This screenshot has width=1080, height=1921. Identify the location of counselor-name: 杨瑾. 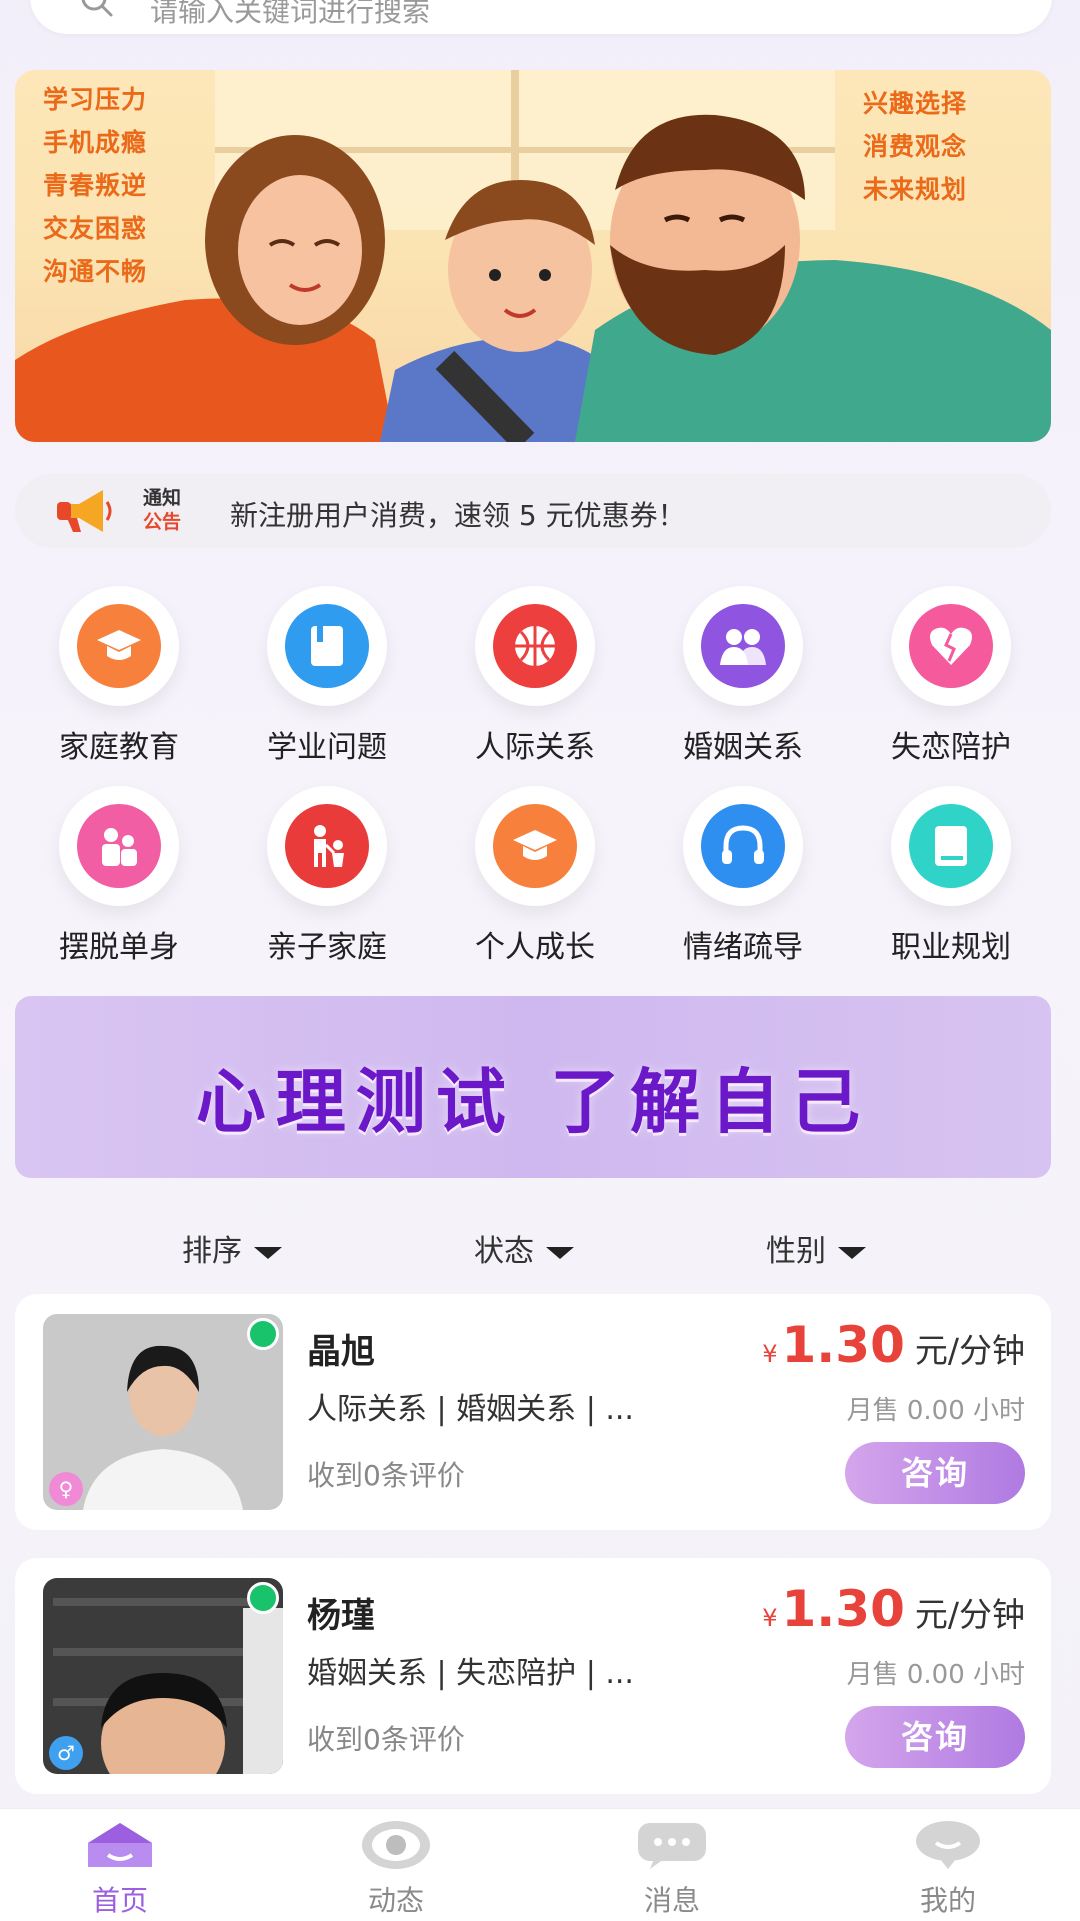
(341, 1616).